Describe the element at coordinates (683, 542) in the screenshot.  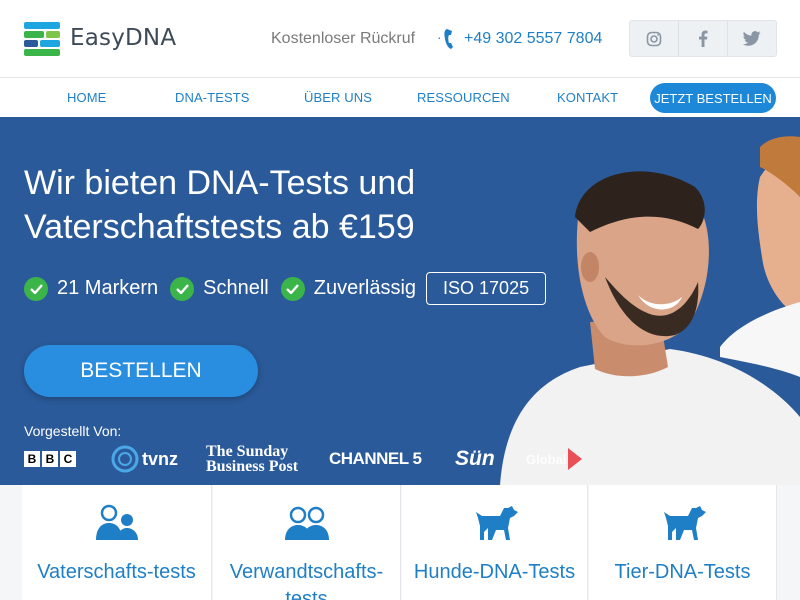
I see `tile-animal-dna: Tier-DNA-Tests` at that location.